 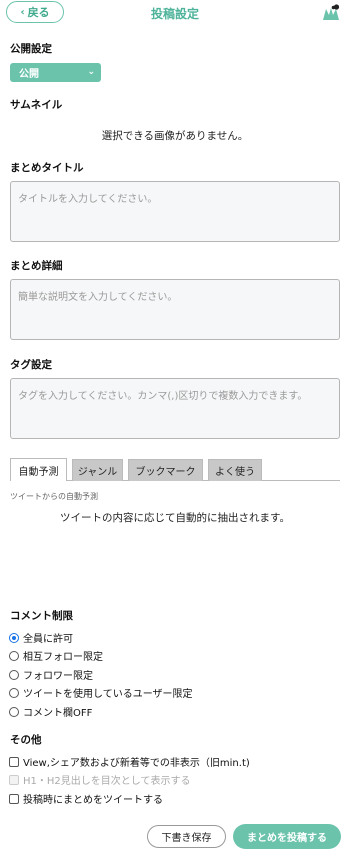 I want to click on header: ‹ 戻る 投稿設定, so click(x=175, y=13).